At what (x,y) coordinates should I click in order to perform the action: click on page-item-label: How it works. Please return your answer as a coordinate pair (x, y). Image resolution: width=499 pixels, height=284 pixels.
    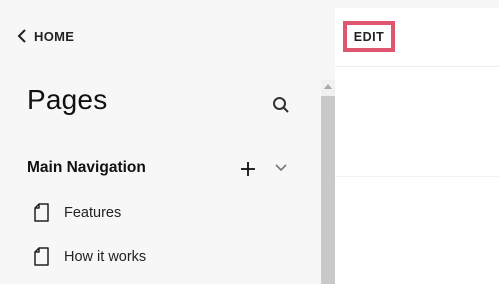
    Looking at the image, I should click on (105, 256).